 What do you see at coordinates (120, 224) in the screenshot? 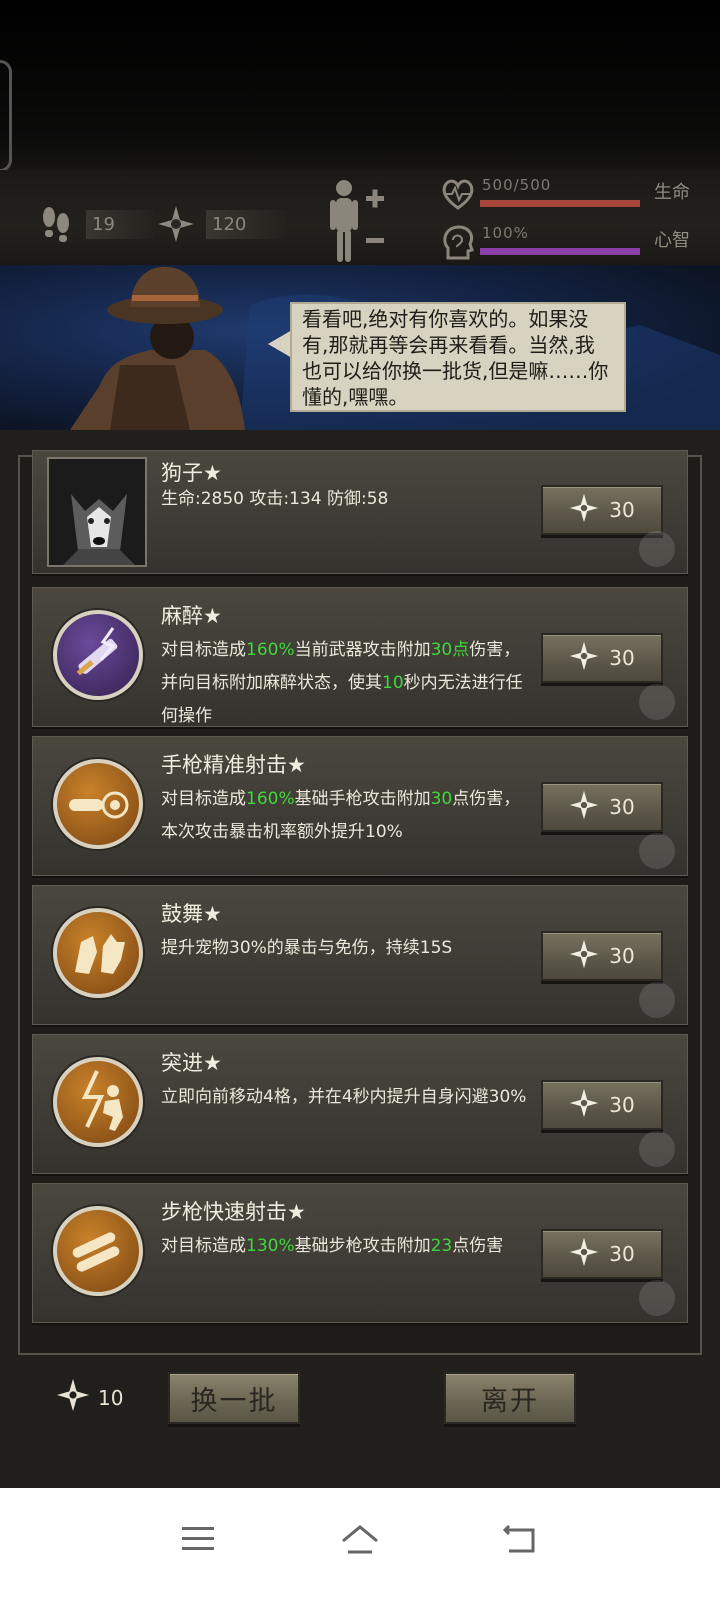
I see `steps-value: 19` at bounding box center [120, 224].